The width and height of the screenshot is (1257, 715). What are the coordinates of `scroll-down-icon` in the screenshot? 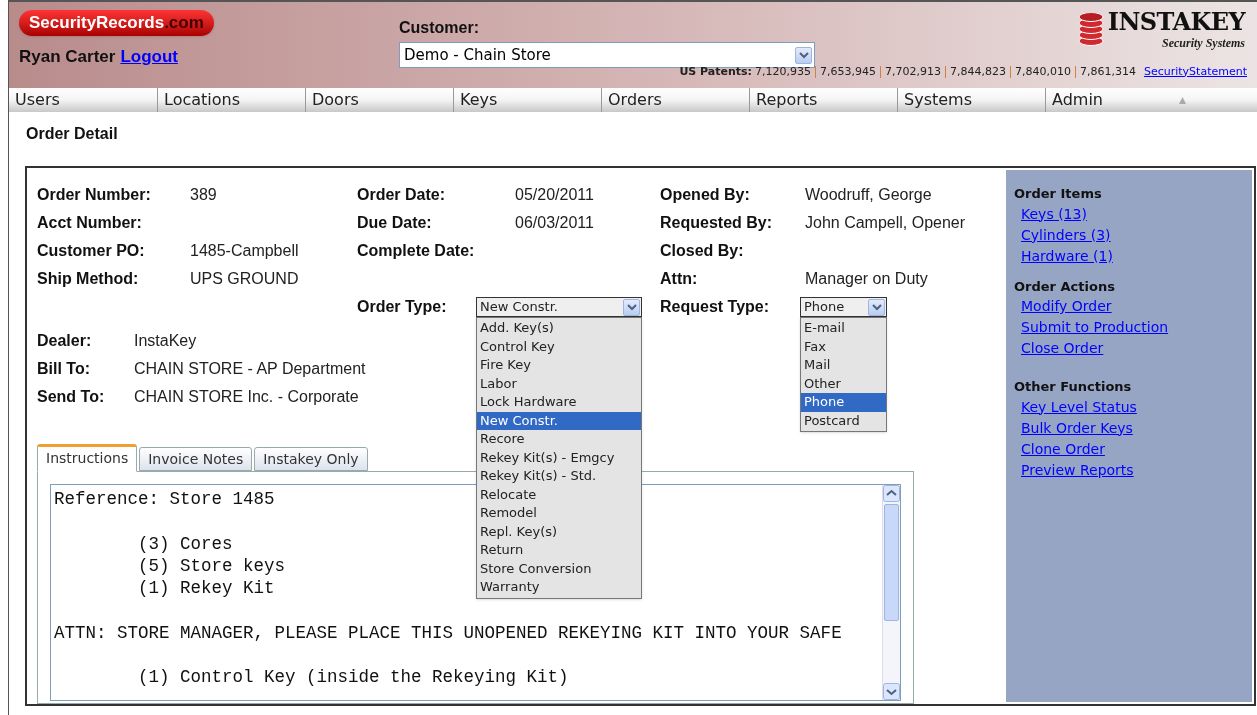 It's located at (891, 691).